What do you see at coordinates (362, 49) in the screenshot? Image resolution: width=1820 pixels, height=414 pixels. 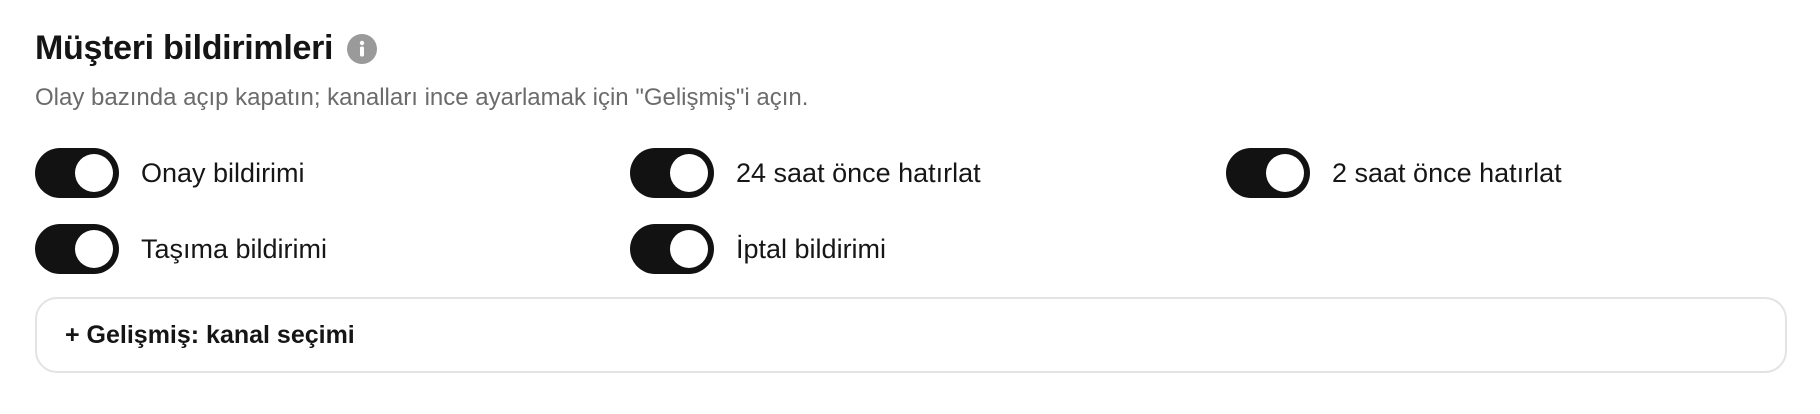 I see `info-icon` at bounding box center [362, 49].